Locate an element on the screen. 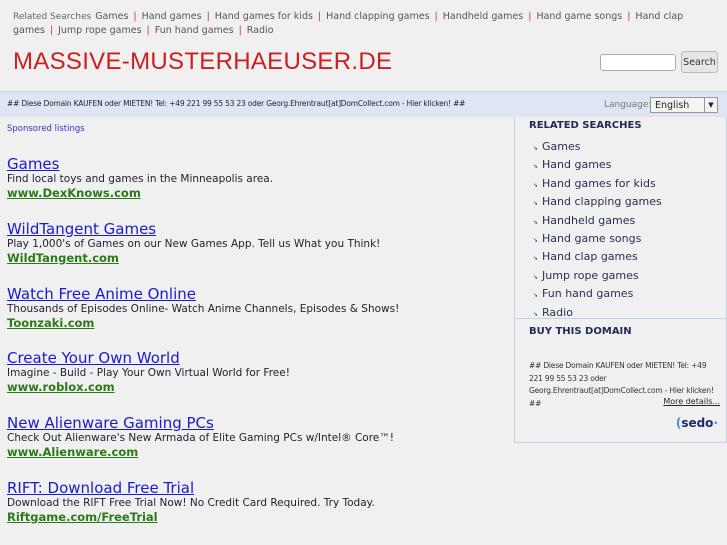 The width and height of the screenshot is (727, 545). top-link: Hand games for kids is located at coordinates (264, 16).